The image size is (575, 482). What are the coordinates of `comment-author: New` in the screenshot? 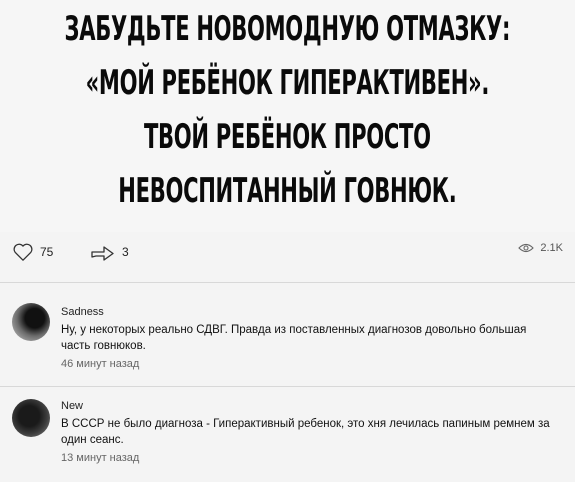 It's located at (308, 406).